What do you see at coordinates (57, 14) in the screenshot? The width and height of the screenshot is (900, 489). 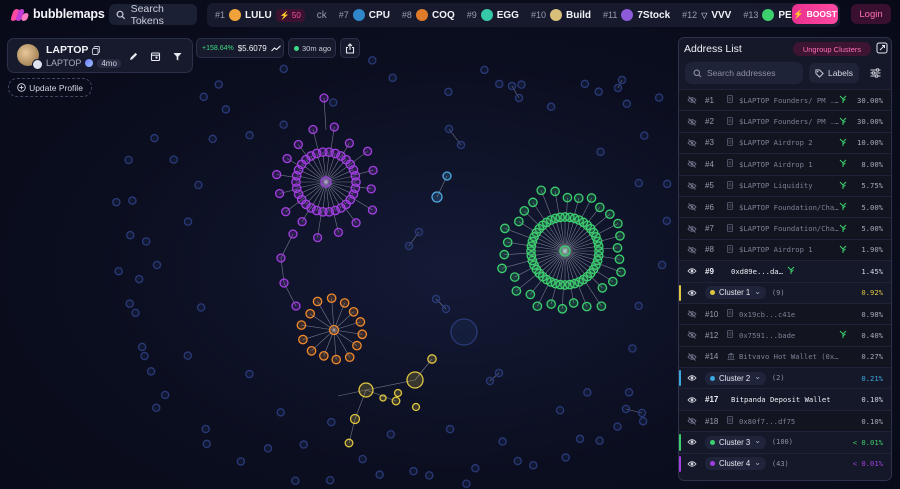 I see `logo: bubblemaps` at bounding box center [57, 14].